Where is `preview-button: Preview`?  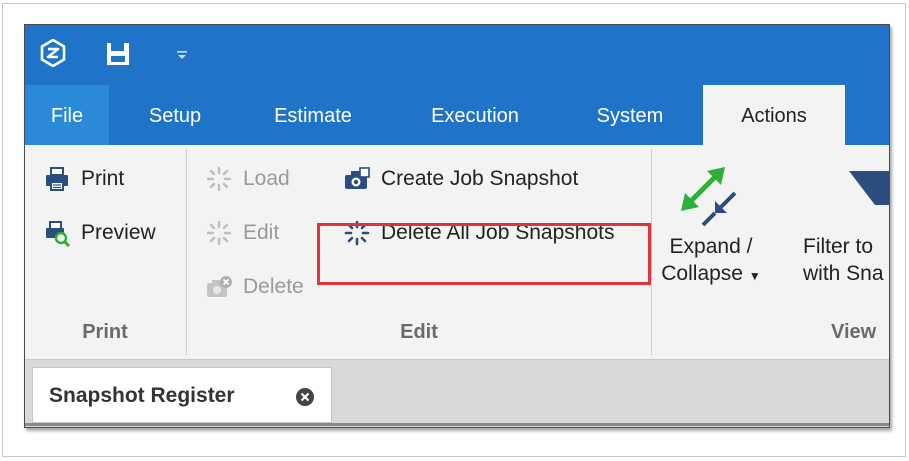
preview-button: Preview is located at coordinates (99, 233).